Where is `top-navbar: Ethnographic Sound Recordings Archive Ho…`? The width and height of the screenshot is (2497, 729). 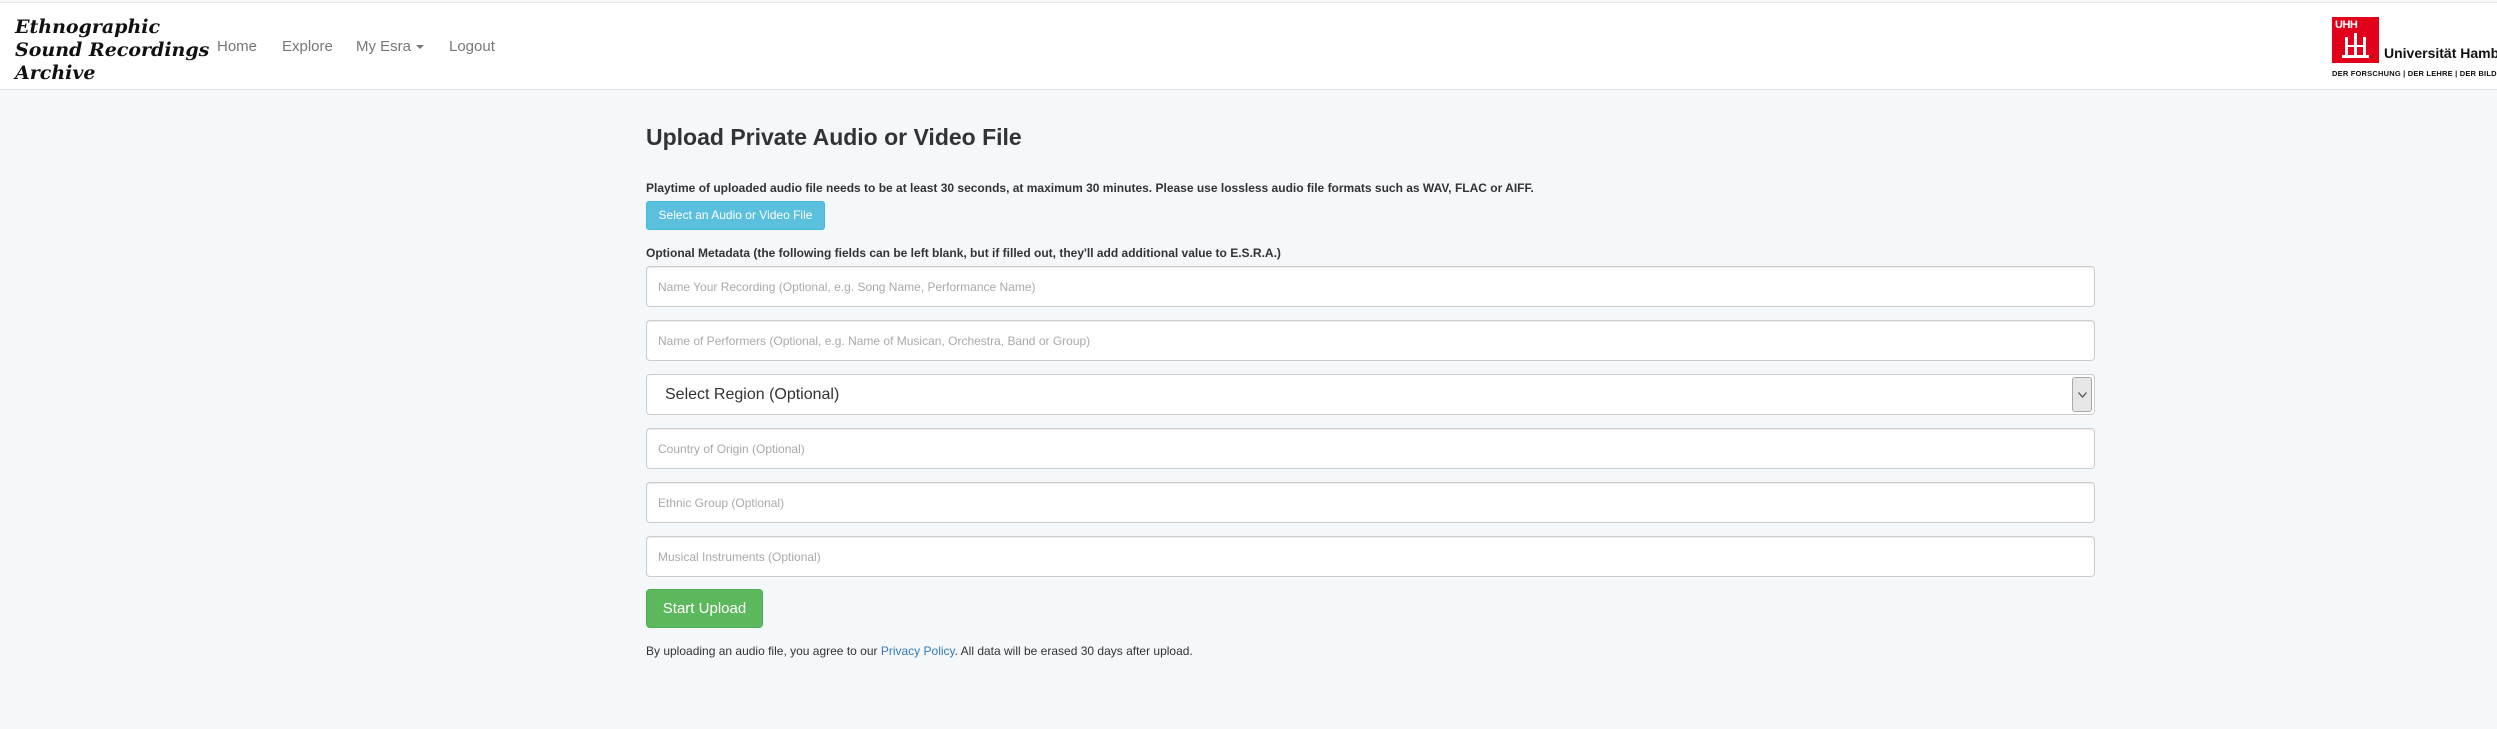
top-navbar: Ethnographic Sound Recordings Archive Ho… is located at coordinates (1248, 46).